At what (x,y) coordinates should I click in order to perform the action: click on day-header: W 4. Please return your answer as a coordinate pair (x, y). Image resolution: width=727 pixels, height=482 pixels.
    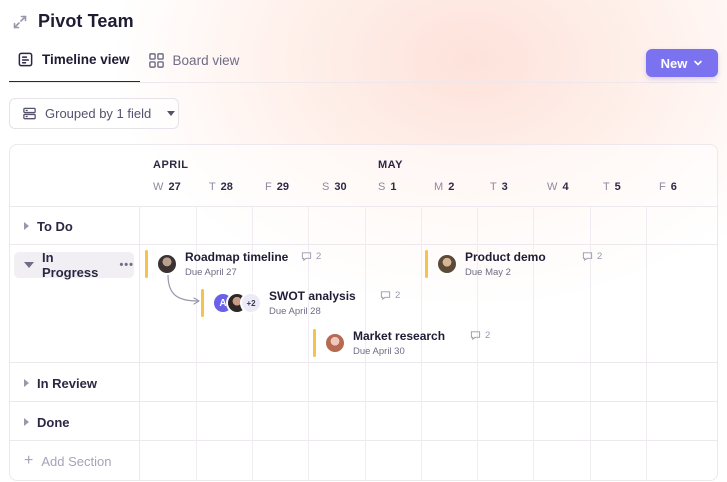
    Looking at the image, I should click on (558, 187).